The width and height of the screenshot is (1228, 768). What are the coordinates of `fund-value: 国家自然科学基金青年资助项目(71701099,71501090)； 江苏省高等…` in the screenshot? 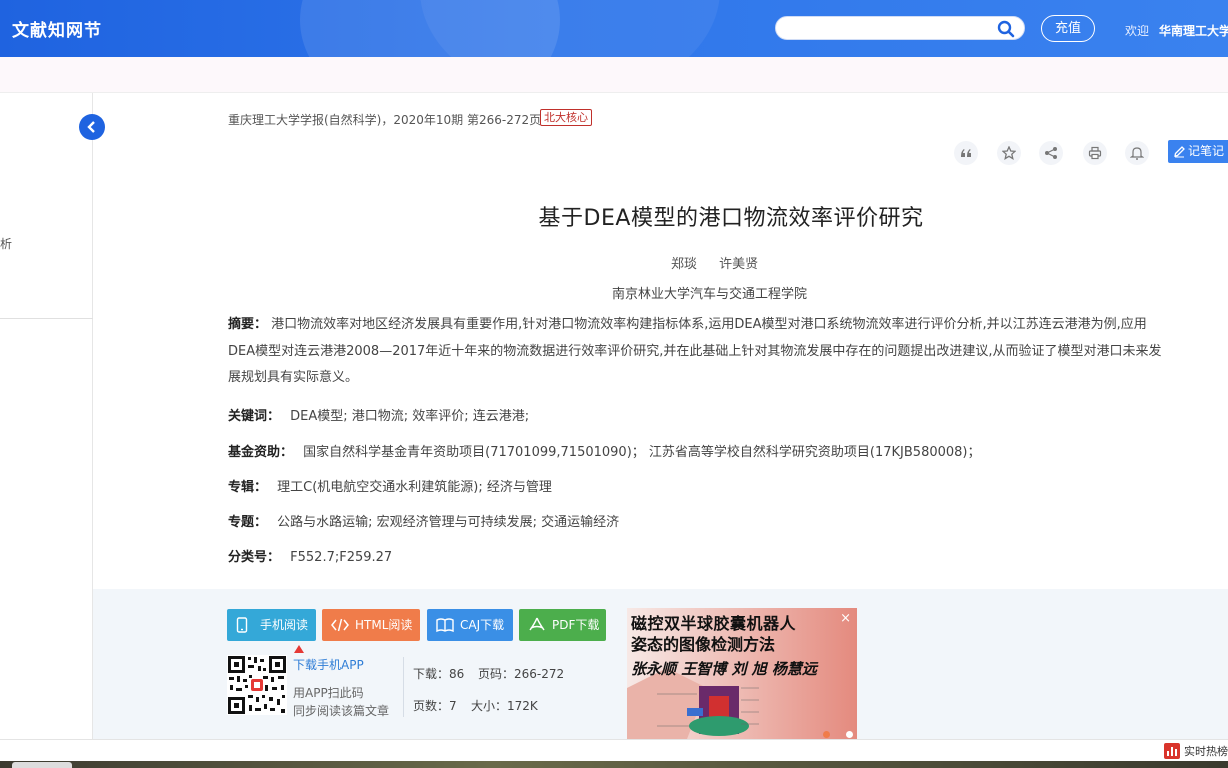 It's located at (641, 452).